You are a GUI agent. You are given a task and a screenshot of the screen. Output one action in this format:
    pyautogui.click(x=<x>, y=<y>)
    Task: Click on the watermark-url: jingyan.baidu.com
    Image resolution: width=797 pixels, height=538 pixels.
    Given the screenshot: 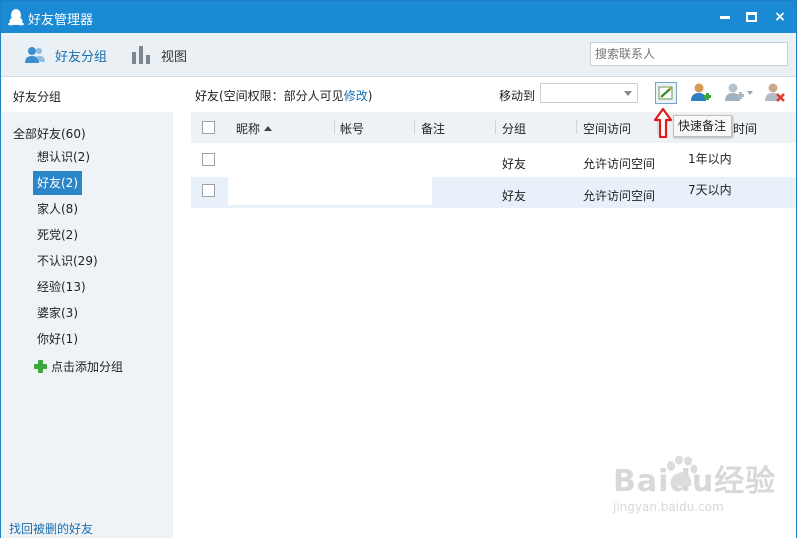 What is the action you would take?
    pyautogui.click(x=668, y=507)
    